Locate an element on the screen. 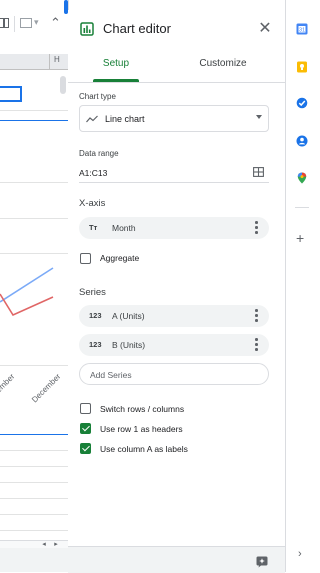 The width and height of the screenshot is (320, 573). chart-top-edge is located at coordinates (34, 120).